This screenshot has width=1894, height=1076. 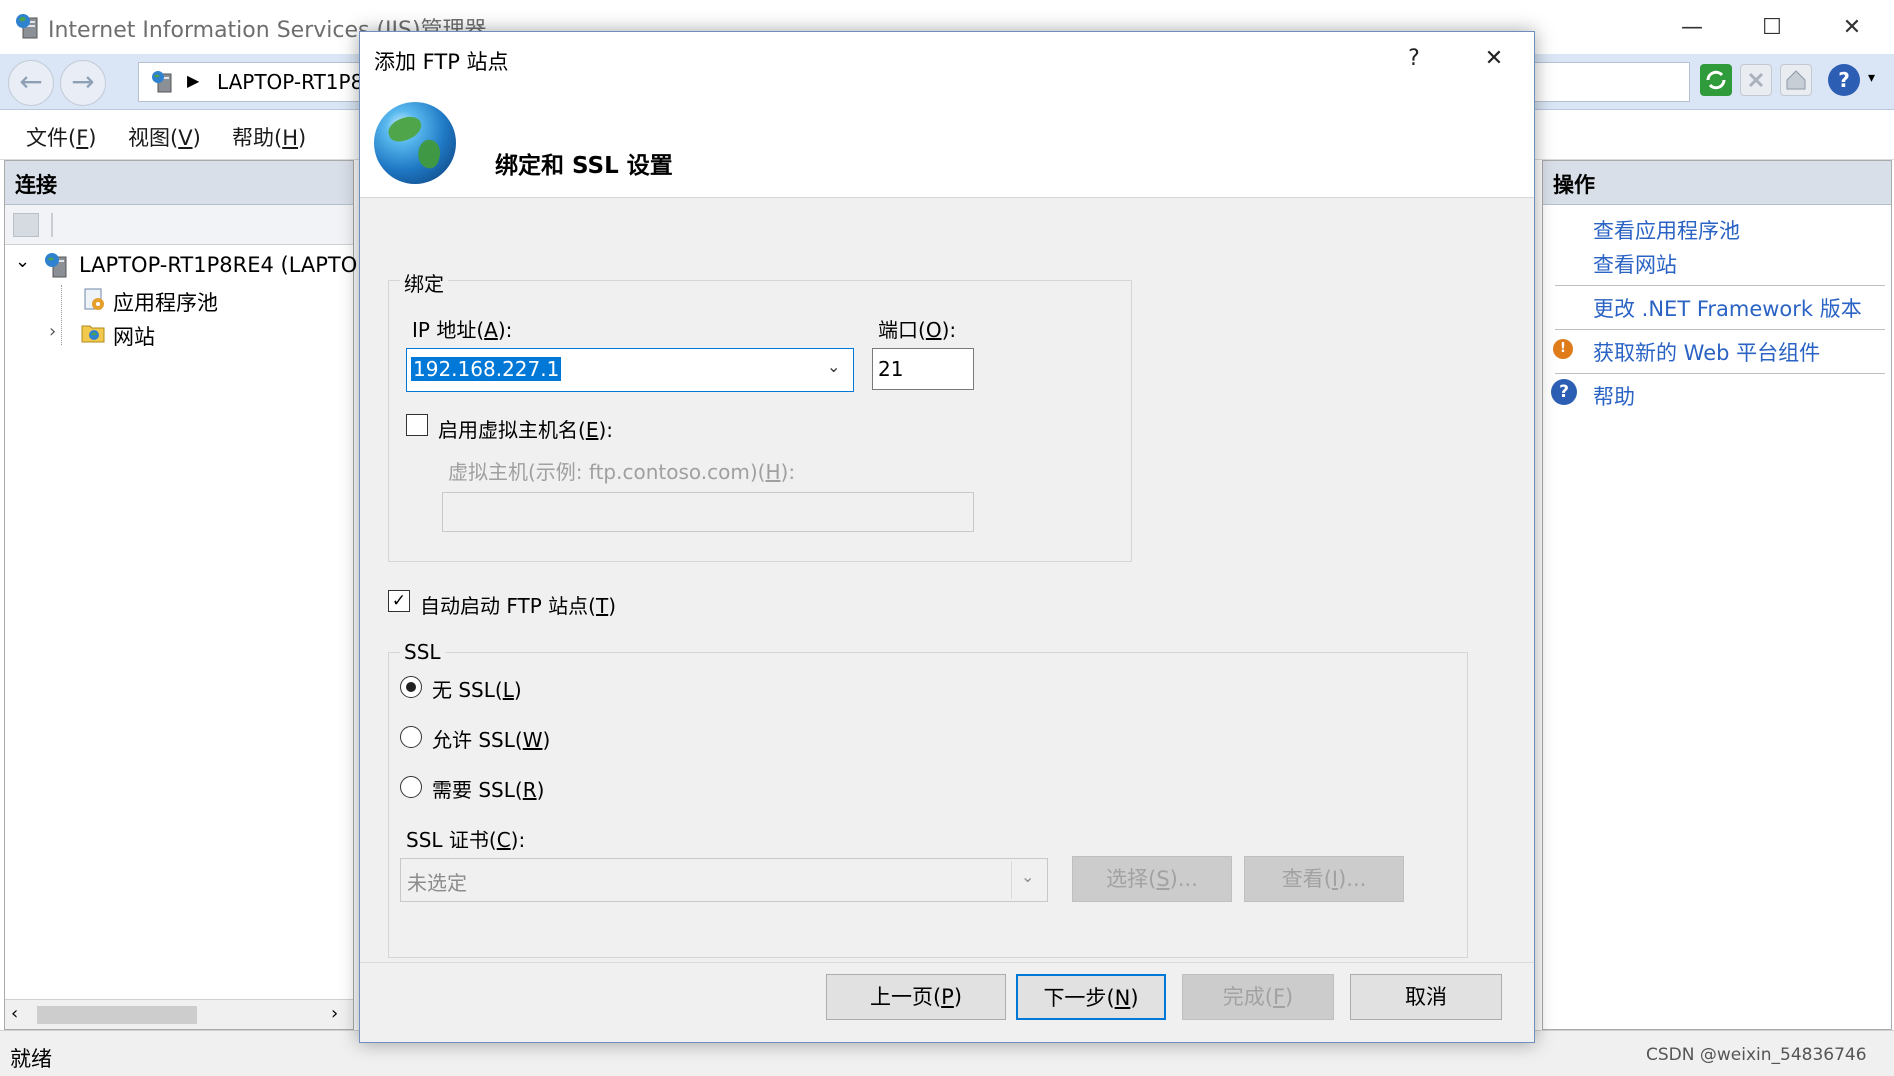 What do you see at coordinates (947, 962) in the screenshot?
I see `dialog-footer-separator` at bounding box center [947, 962].